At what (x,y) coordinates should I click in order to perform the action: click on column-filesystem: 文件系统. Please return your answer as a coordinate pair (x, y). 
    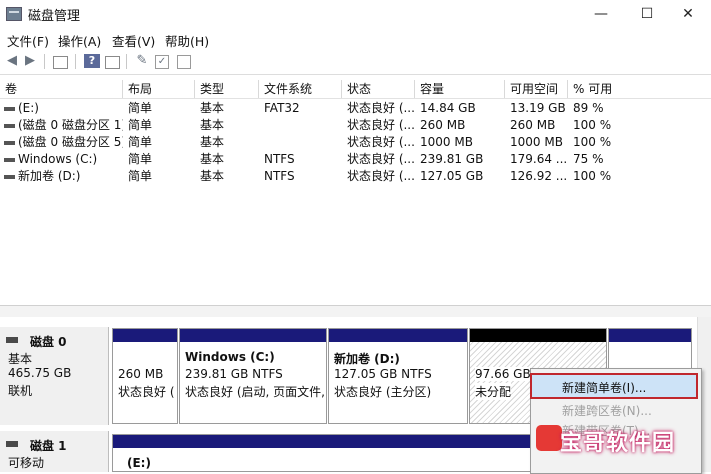
    Looking at the image, I should click on (300, 89).